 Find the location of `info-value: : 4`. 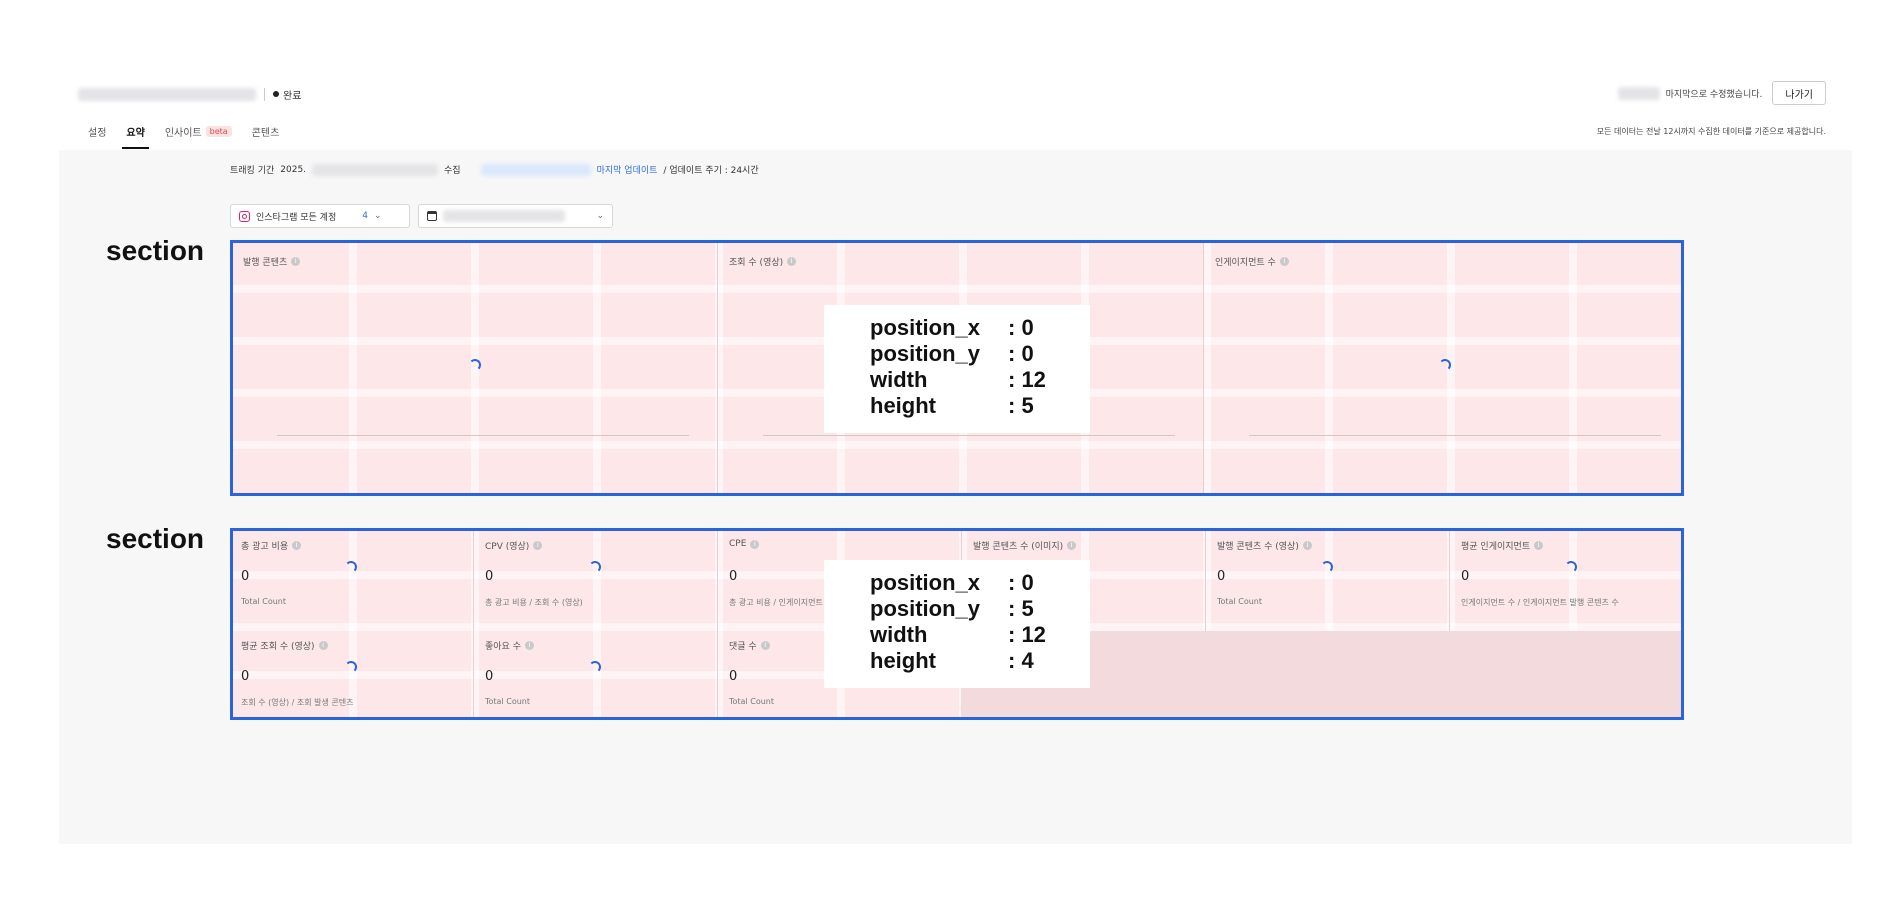

info-value: : 4 is located at coordinates (1021, 660).